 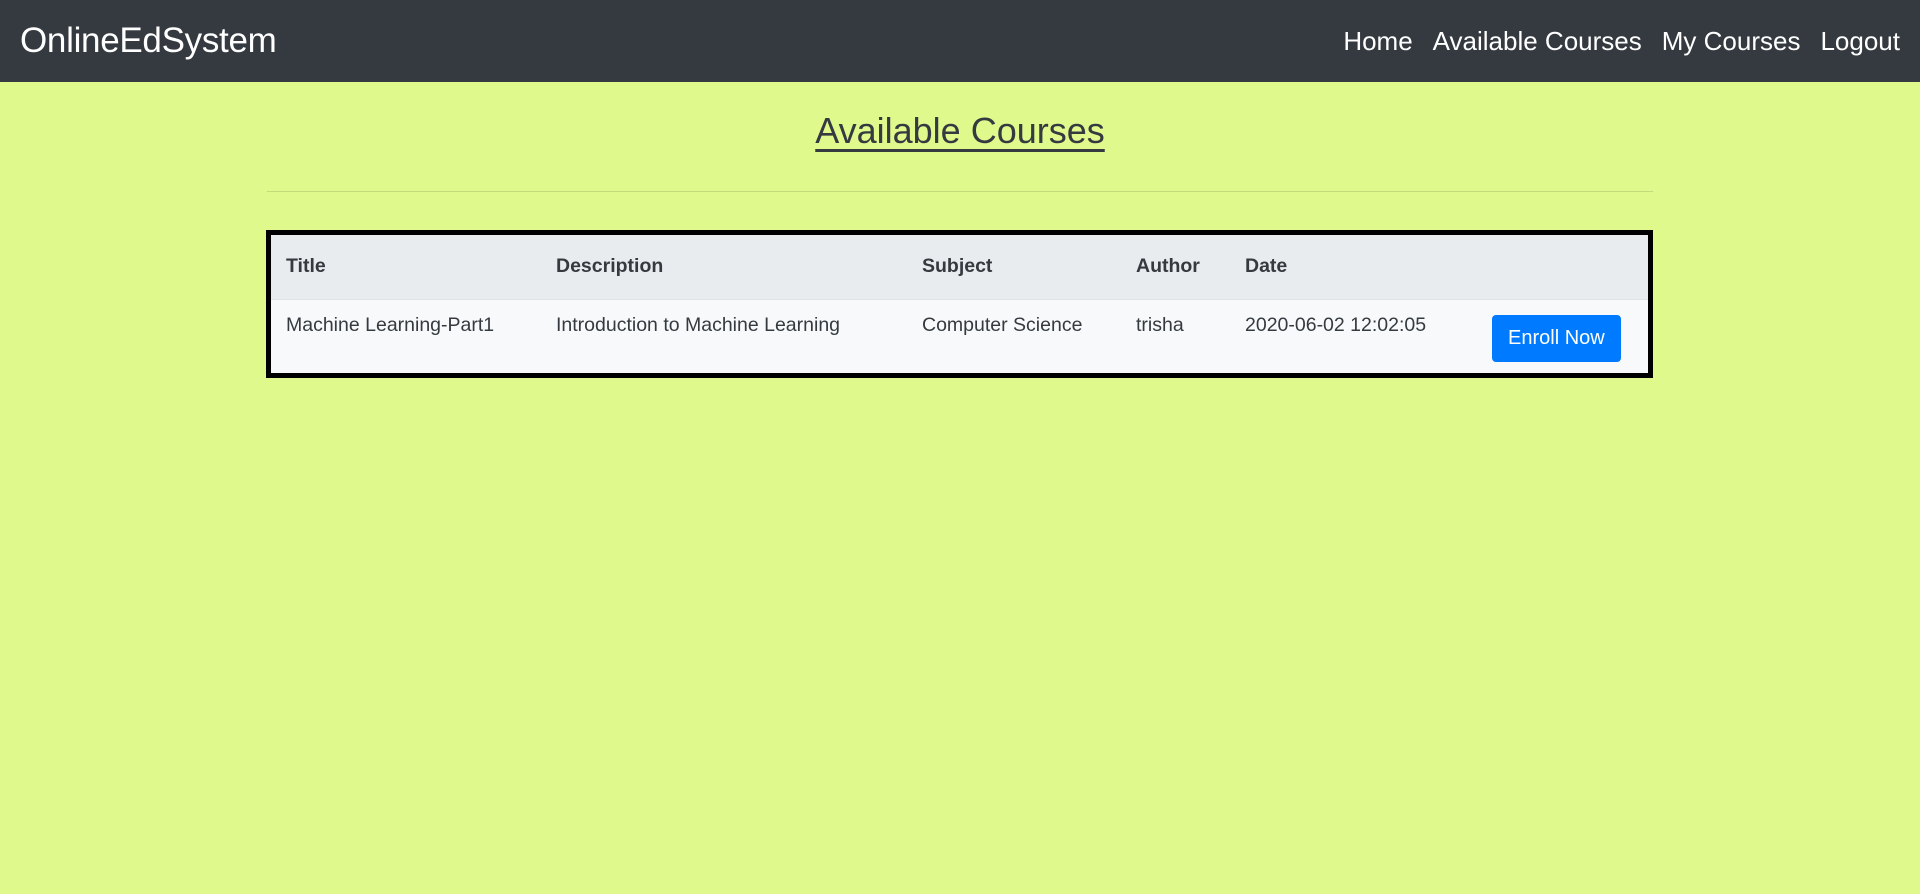 I want to click on header-action, so click(x=1557, y=267).